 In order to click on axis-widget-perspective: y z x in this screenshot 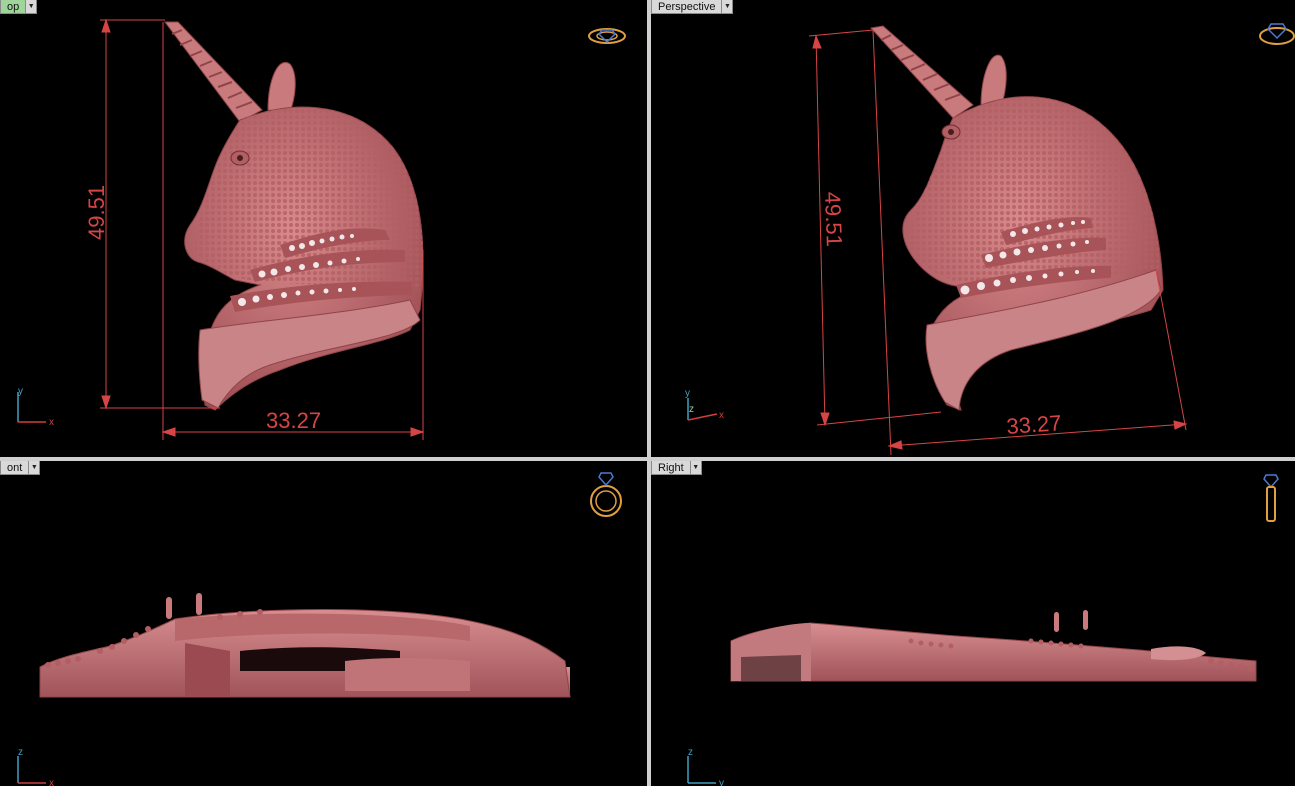, I will do `click(704, 404)`.